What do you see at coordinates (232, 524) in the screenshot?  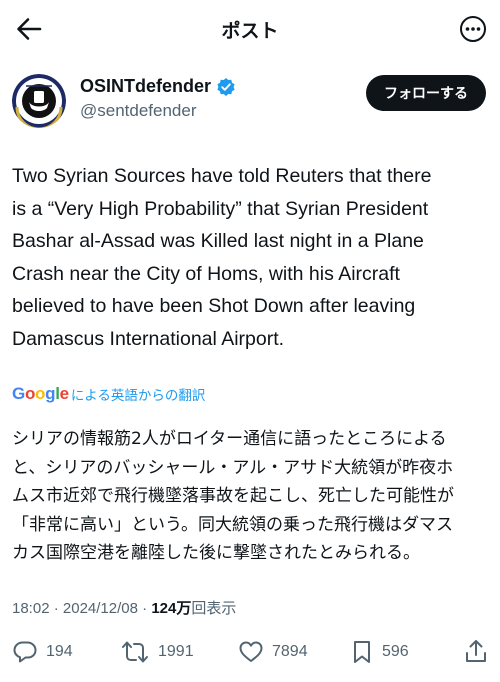 I see `translated-text-line: 「非常に高い」という。同大統領の乗った飛行機はダマス` at bounding box center [232, 524].